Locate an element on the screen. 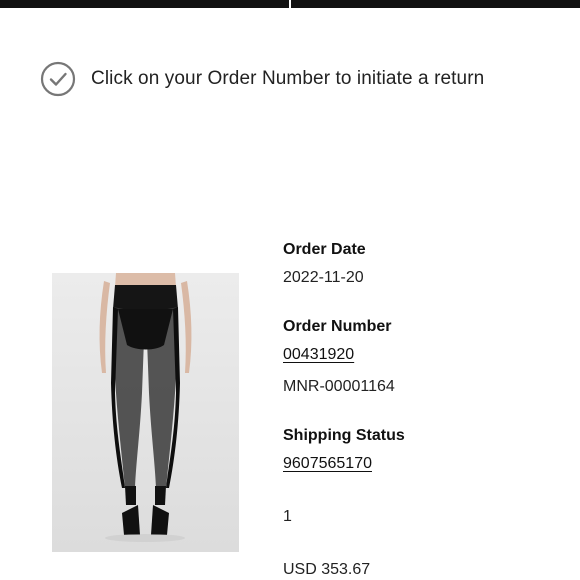 The width and height of the screenshot is (580, 580). return-number: MNR-00001164 is located at coordinates (339, 386).